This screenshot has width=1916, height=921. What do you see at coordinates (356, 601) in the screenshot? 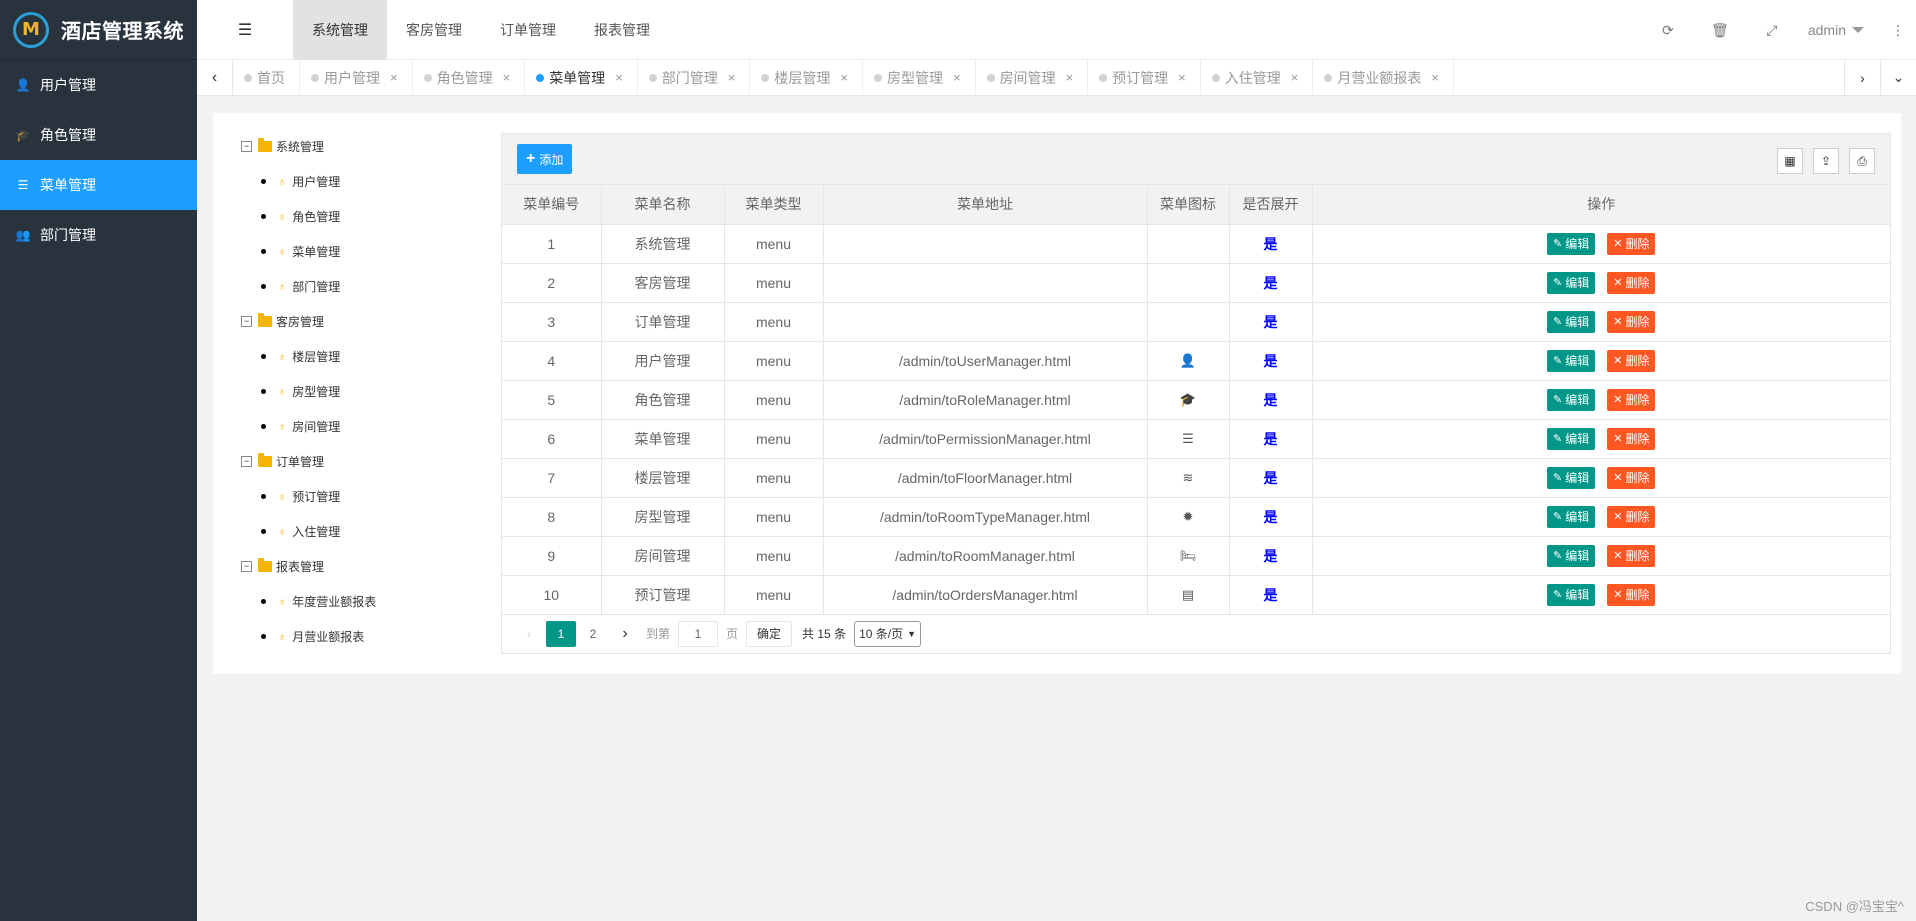
I see `tree-leaf: ♁ 年度营业额报表` at bounding box center [356, 601].